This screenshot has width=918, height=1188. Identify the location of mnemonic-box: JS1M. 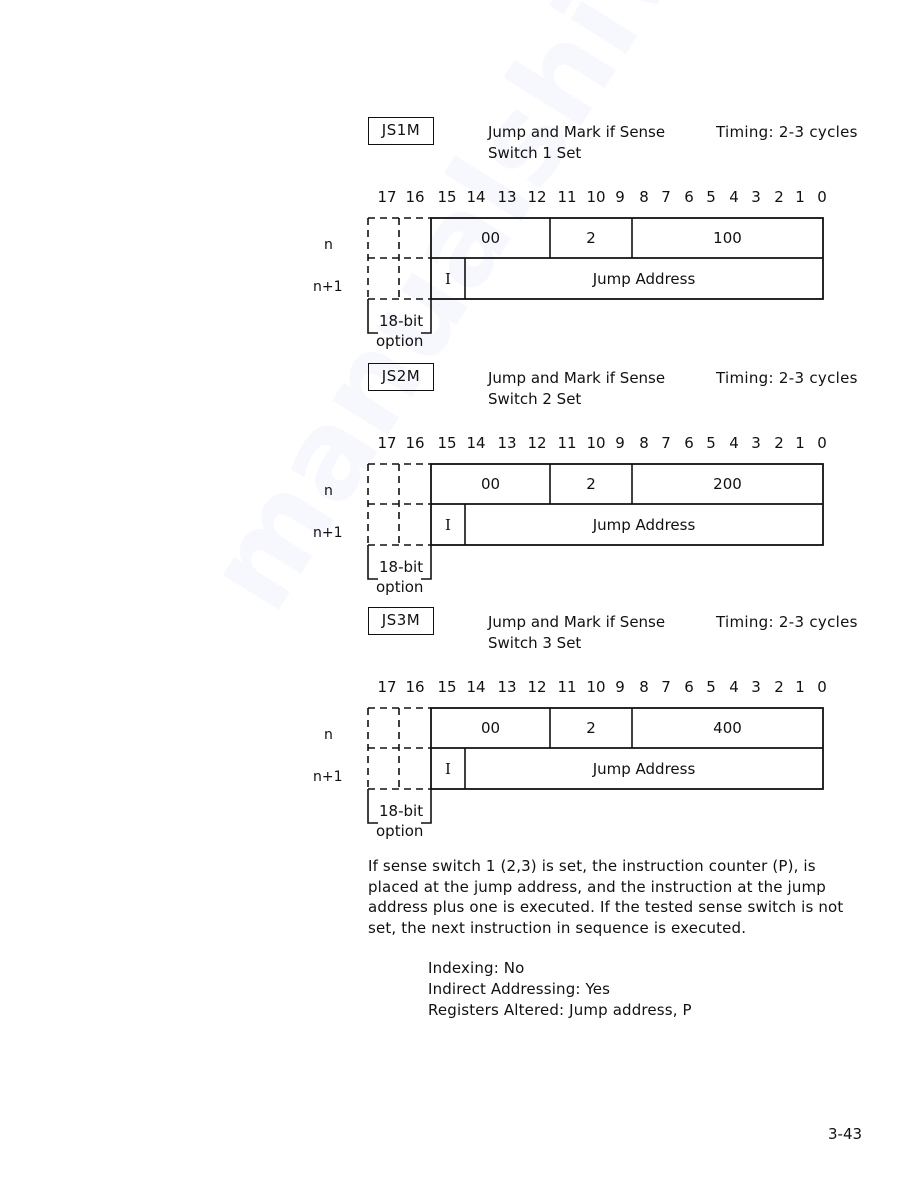
(401, 131).